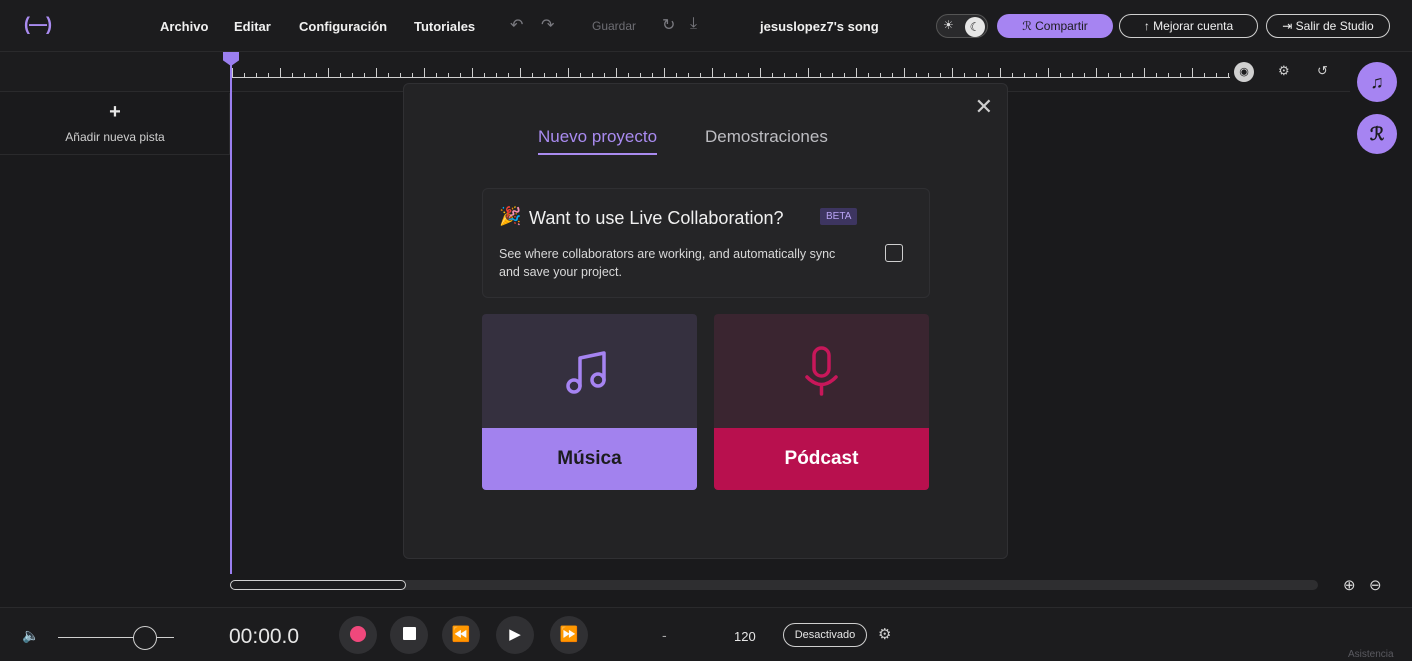 The width and height of the screenshot is (1412, 661). Describe the element at coordinates (825, 635) in the screenshot. I see `metronome-toggle: Desactivado` at that location.